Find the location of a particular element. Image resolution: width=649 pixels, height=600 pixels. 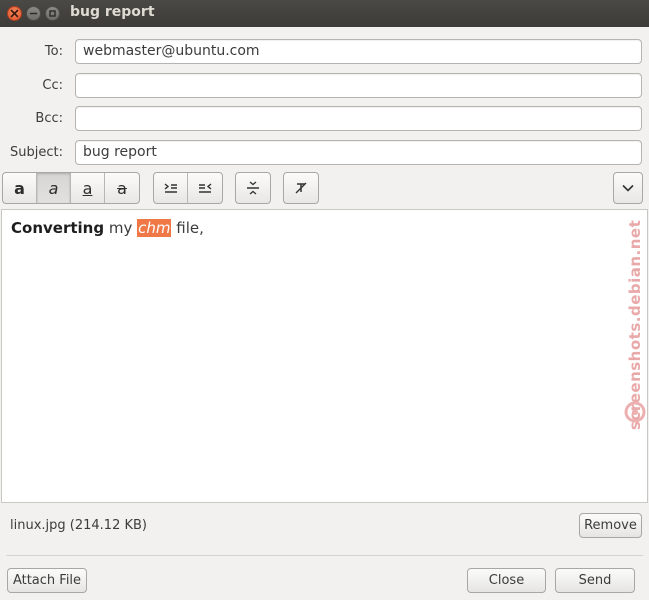

strikethrough-button: a is located at coordinates (122, 188).